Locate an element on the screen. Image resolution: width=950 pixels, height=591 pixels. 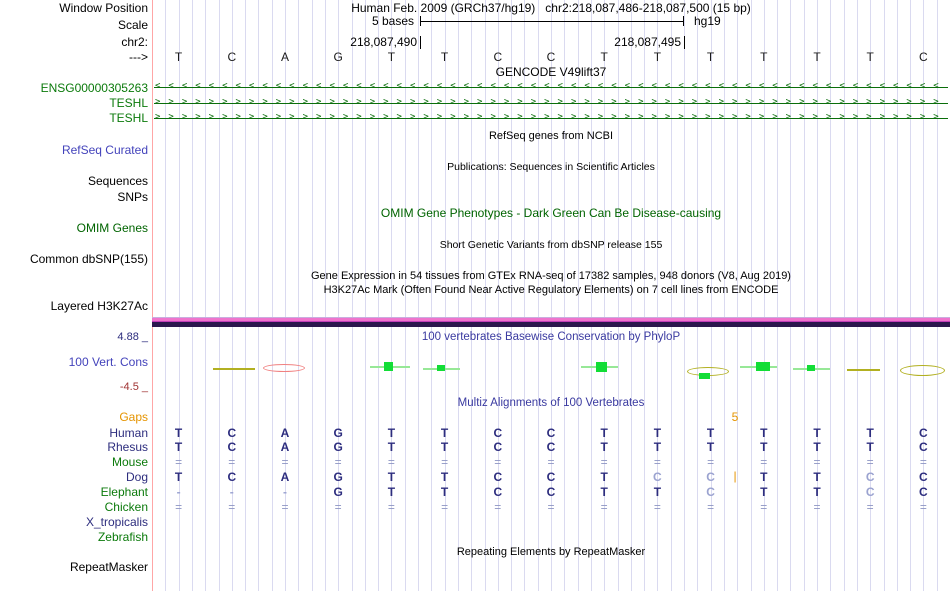
track-caption: RefSeq genes from NCBI is located at coordinates (551, 136).